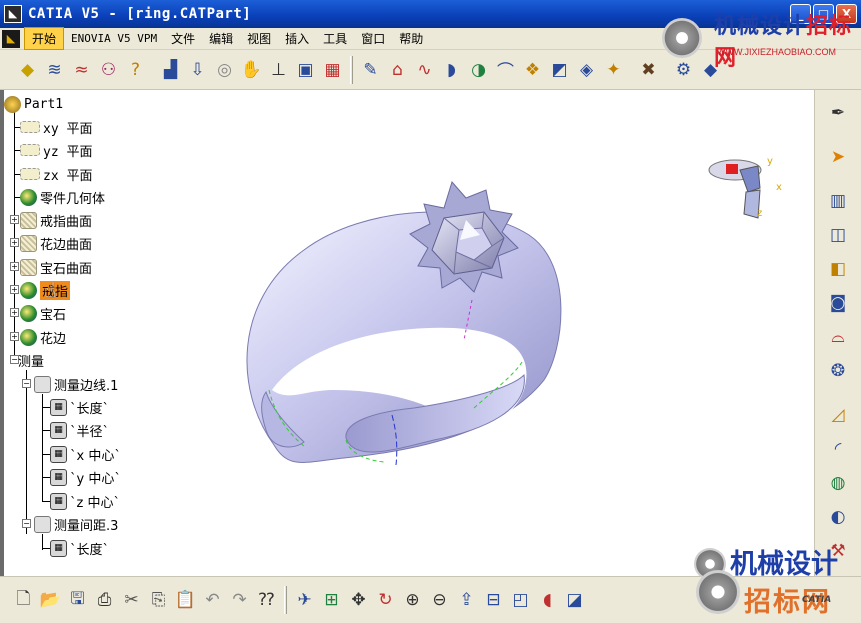 This screenshot has height=623, width=861. Describe the element at coordinates (104, 600) in the screenshot. I see `print-icon: ⎙` at that location.